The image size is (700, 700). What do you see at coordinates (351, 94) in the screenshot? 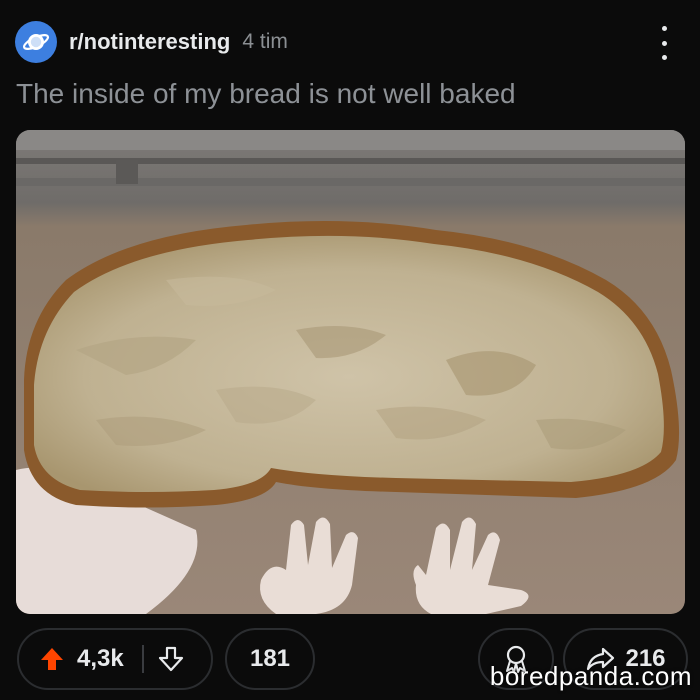
I see `post-title: The inside of my bread is not well baked` at bounding box center [351, 94].